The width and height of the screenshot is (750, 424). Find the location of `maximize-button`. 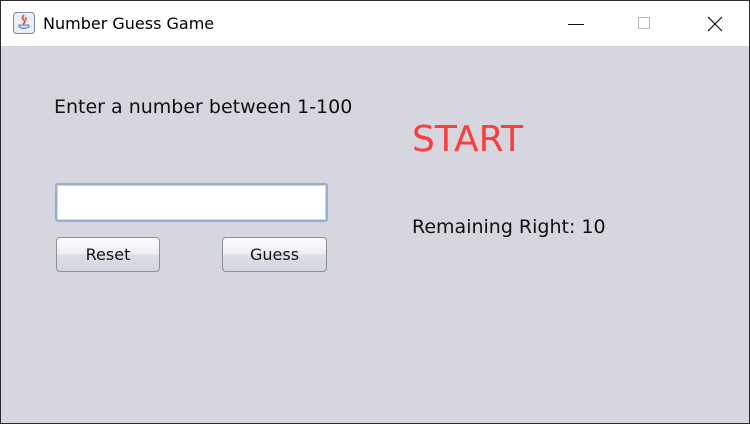

maximize-button is located at coordinates (644, 23).